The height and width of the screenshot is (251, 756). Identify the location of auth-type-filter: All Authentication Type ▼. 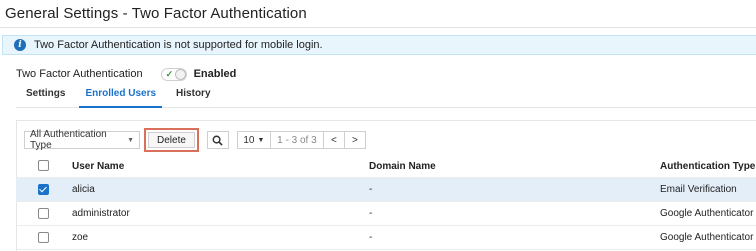
(82, 140).